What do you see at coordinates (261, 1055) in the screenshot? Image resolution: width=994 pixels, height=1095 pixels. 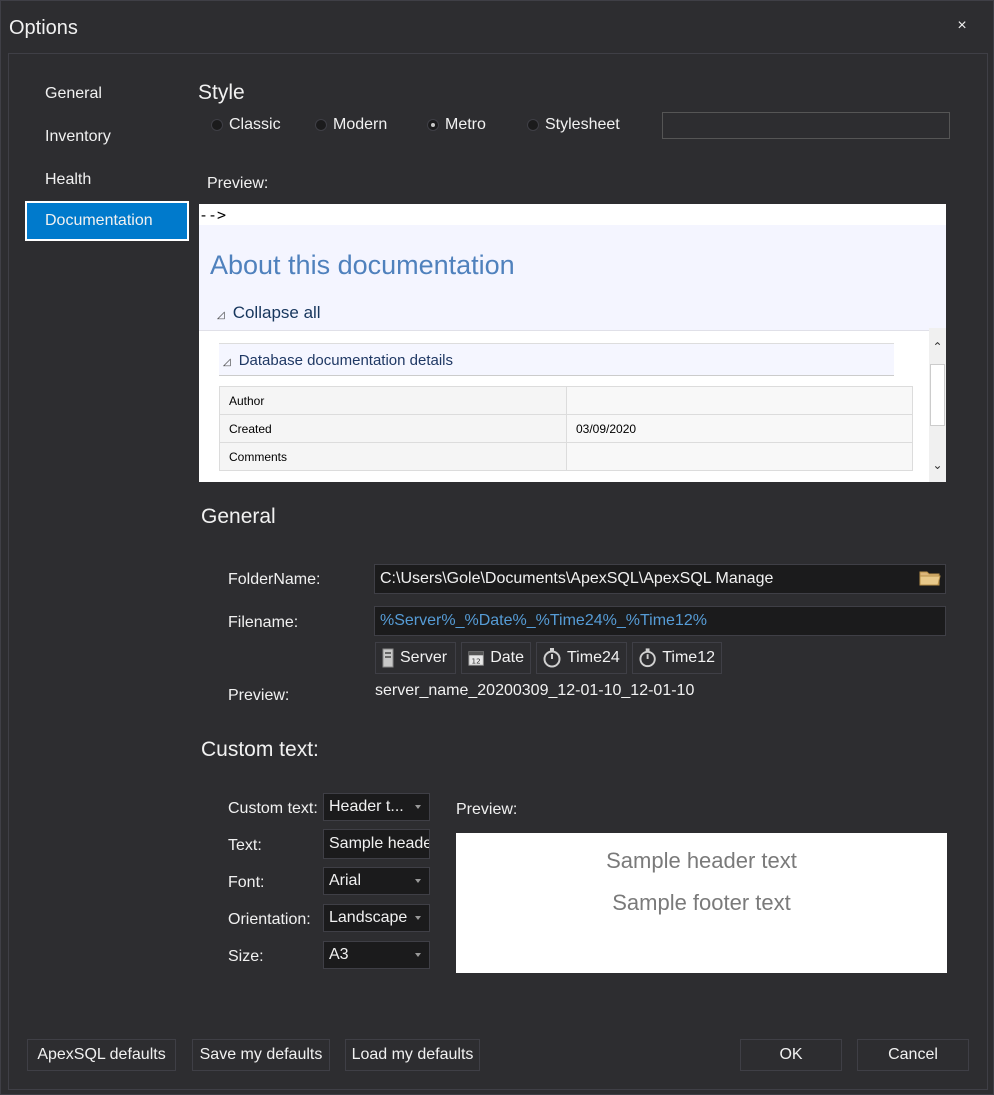 I see `save-my-defaults-button: Save my defaults` at bounding box center [261, 1055].